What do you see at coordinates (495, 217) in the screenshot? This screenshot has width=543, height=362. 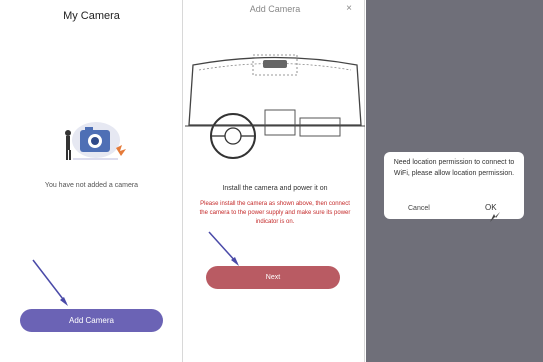 I see `cursor-icon` at bounding box center [495, 217].